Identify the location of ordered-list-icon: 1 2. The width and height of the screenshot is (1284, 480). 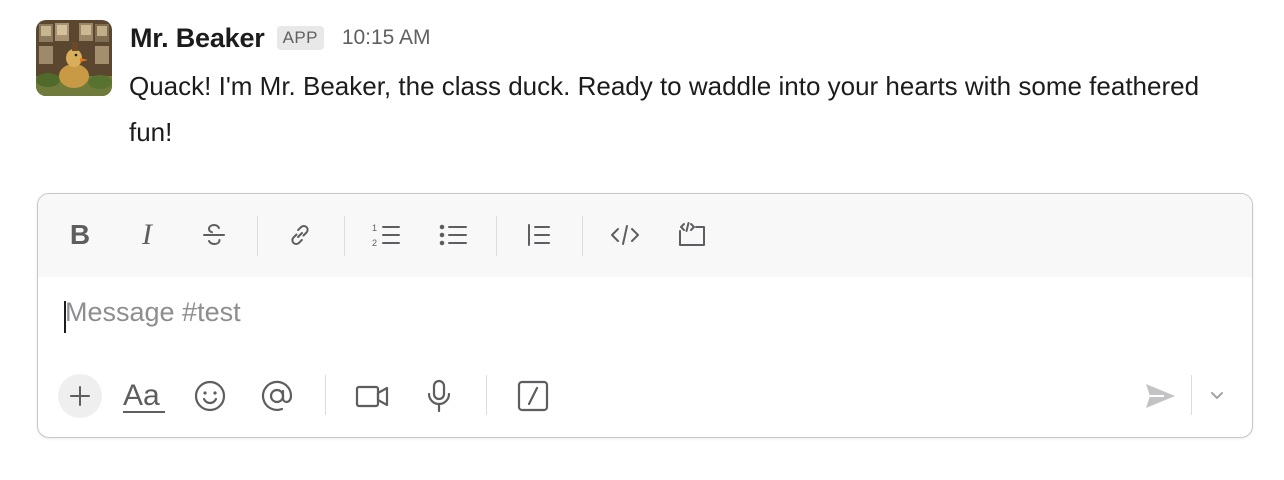
(386, 235).